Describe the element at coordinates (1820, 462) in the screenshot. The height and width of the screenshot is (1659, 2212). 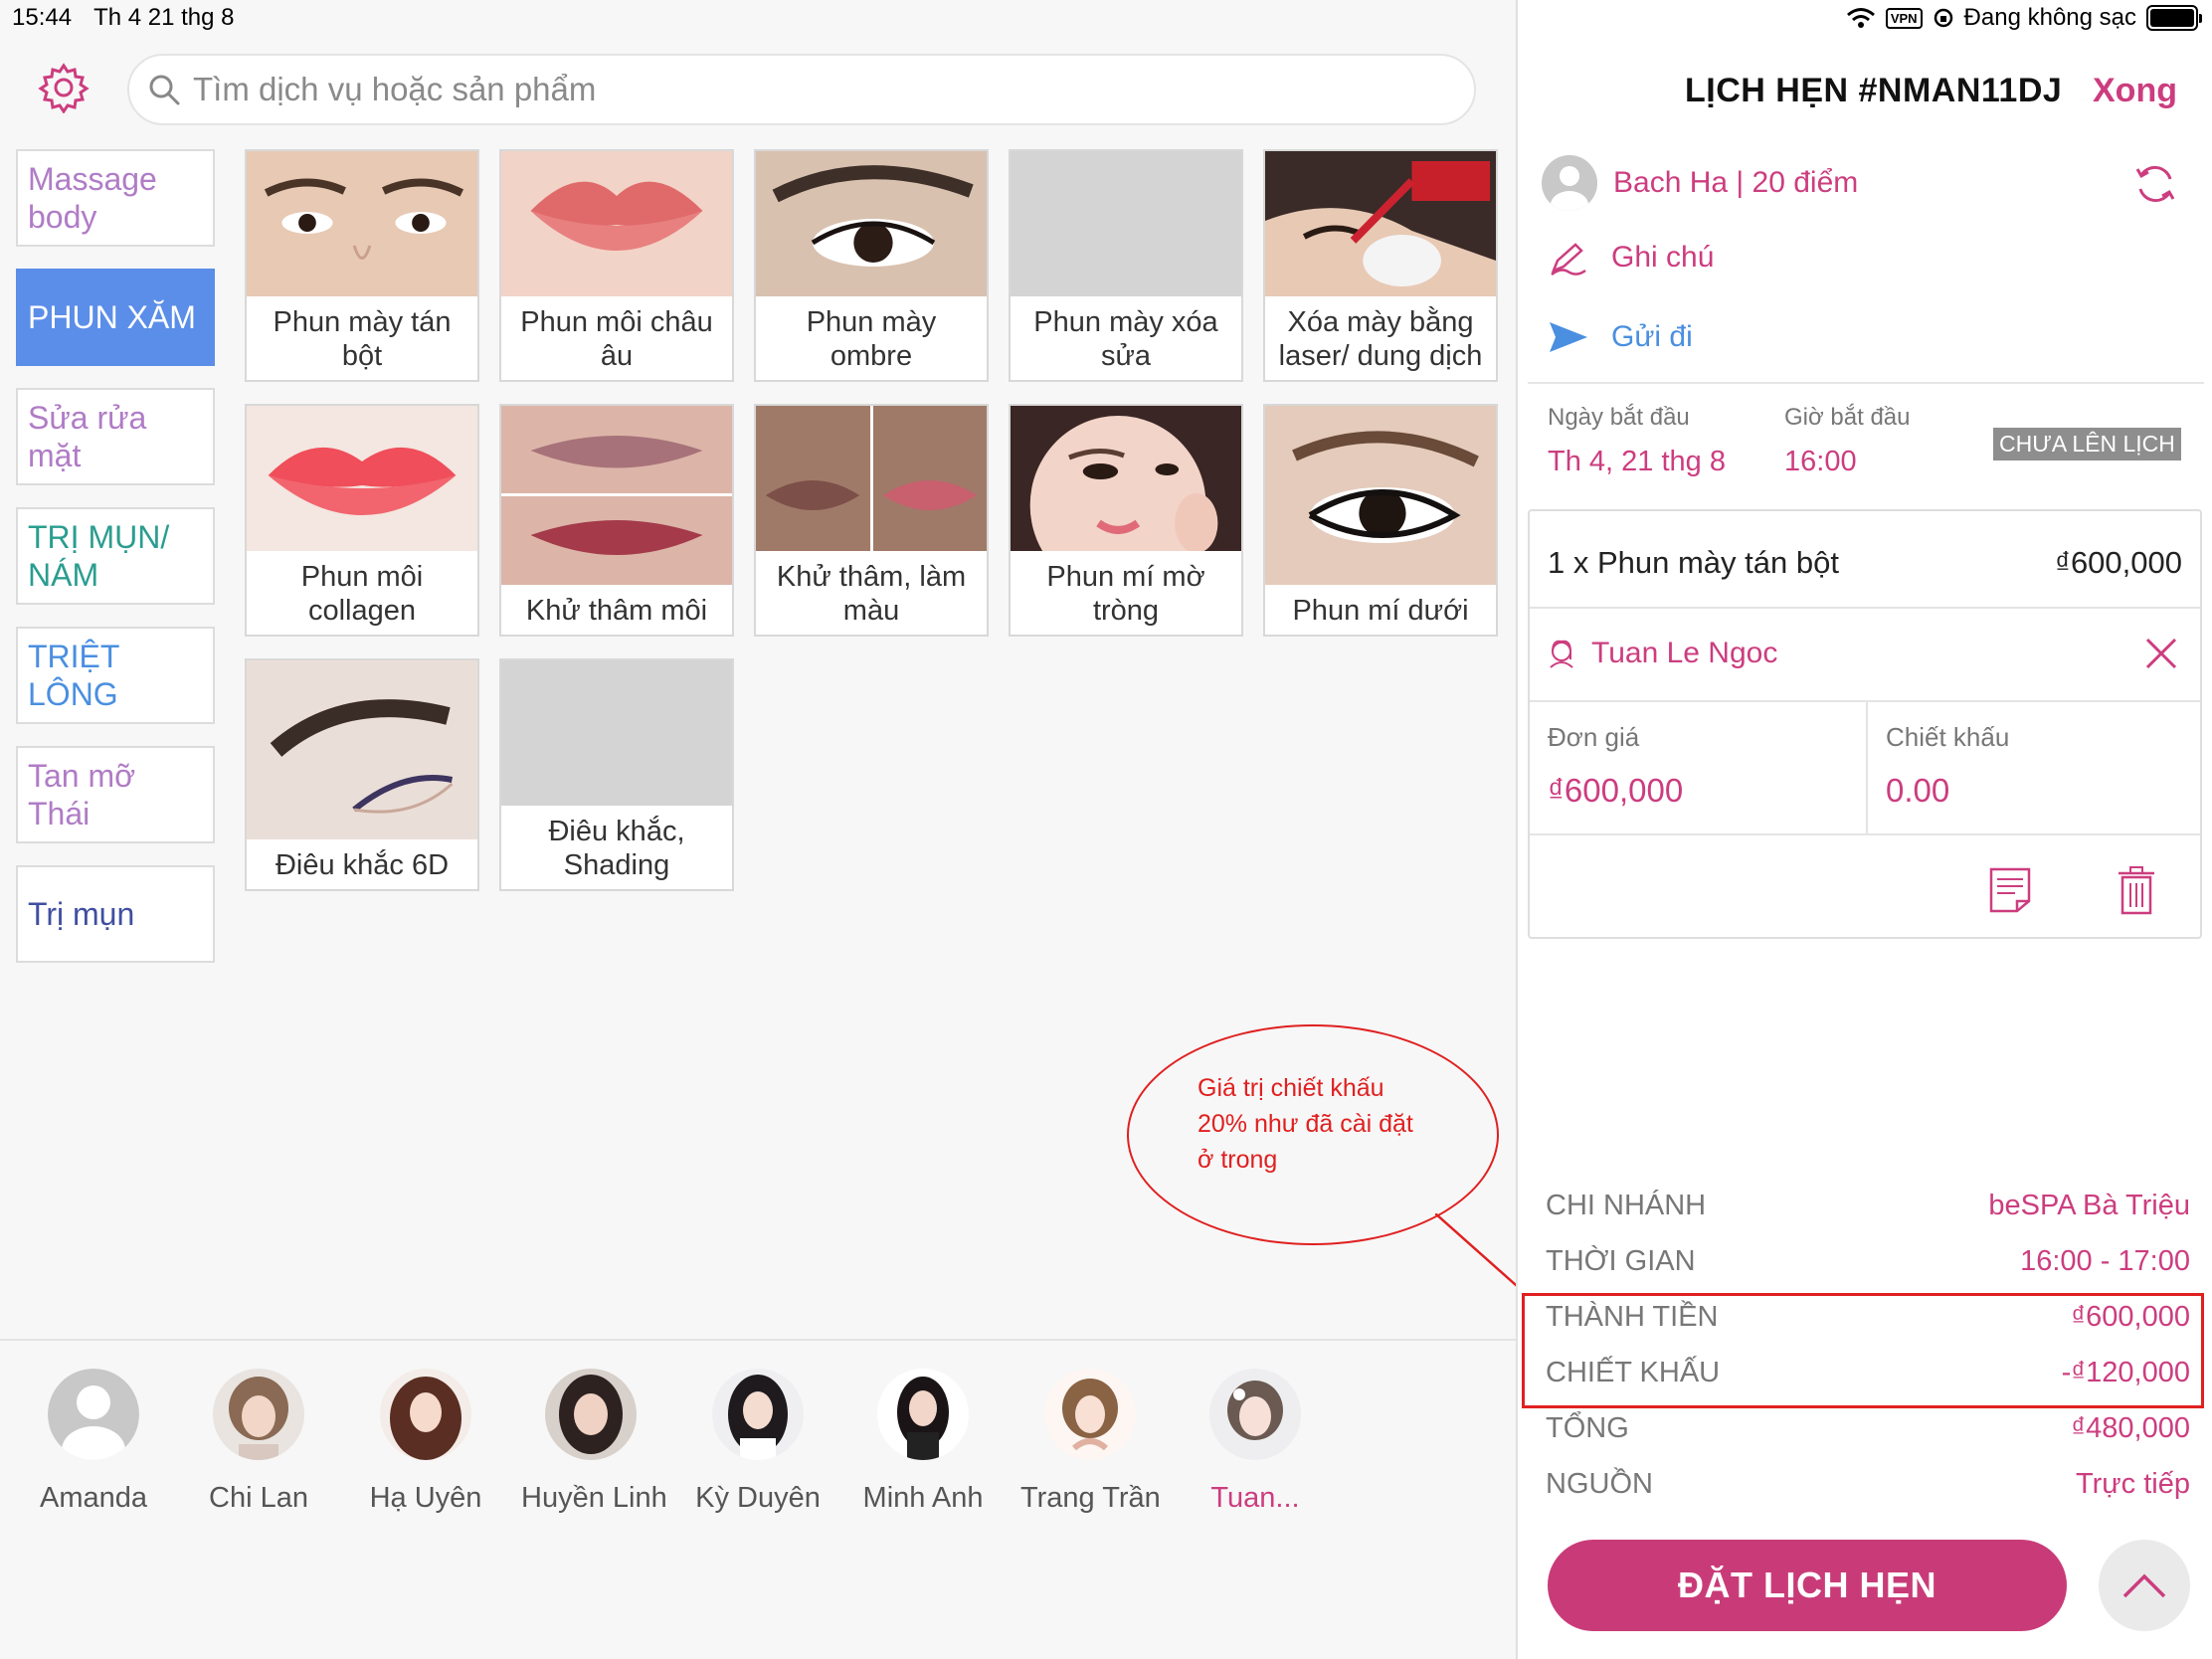
I see `start-time-value: 16:00` at that location.